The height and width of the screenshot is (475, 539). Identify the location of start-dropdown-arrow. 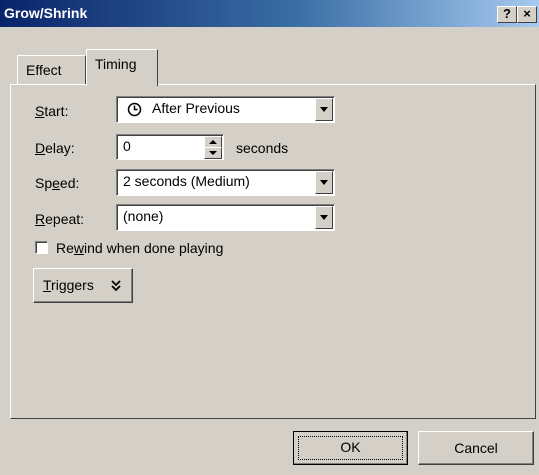
(324, 109).